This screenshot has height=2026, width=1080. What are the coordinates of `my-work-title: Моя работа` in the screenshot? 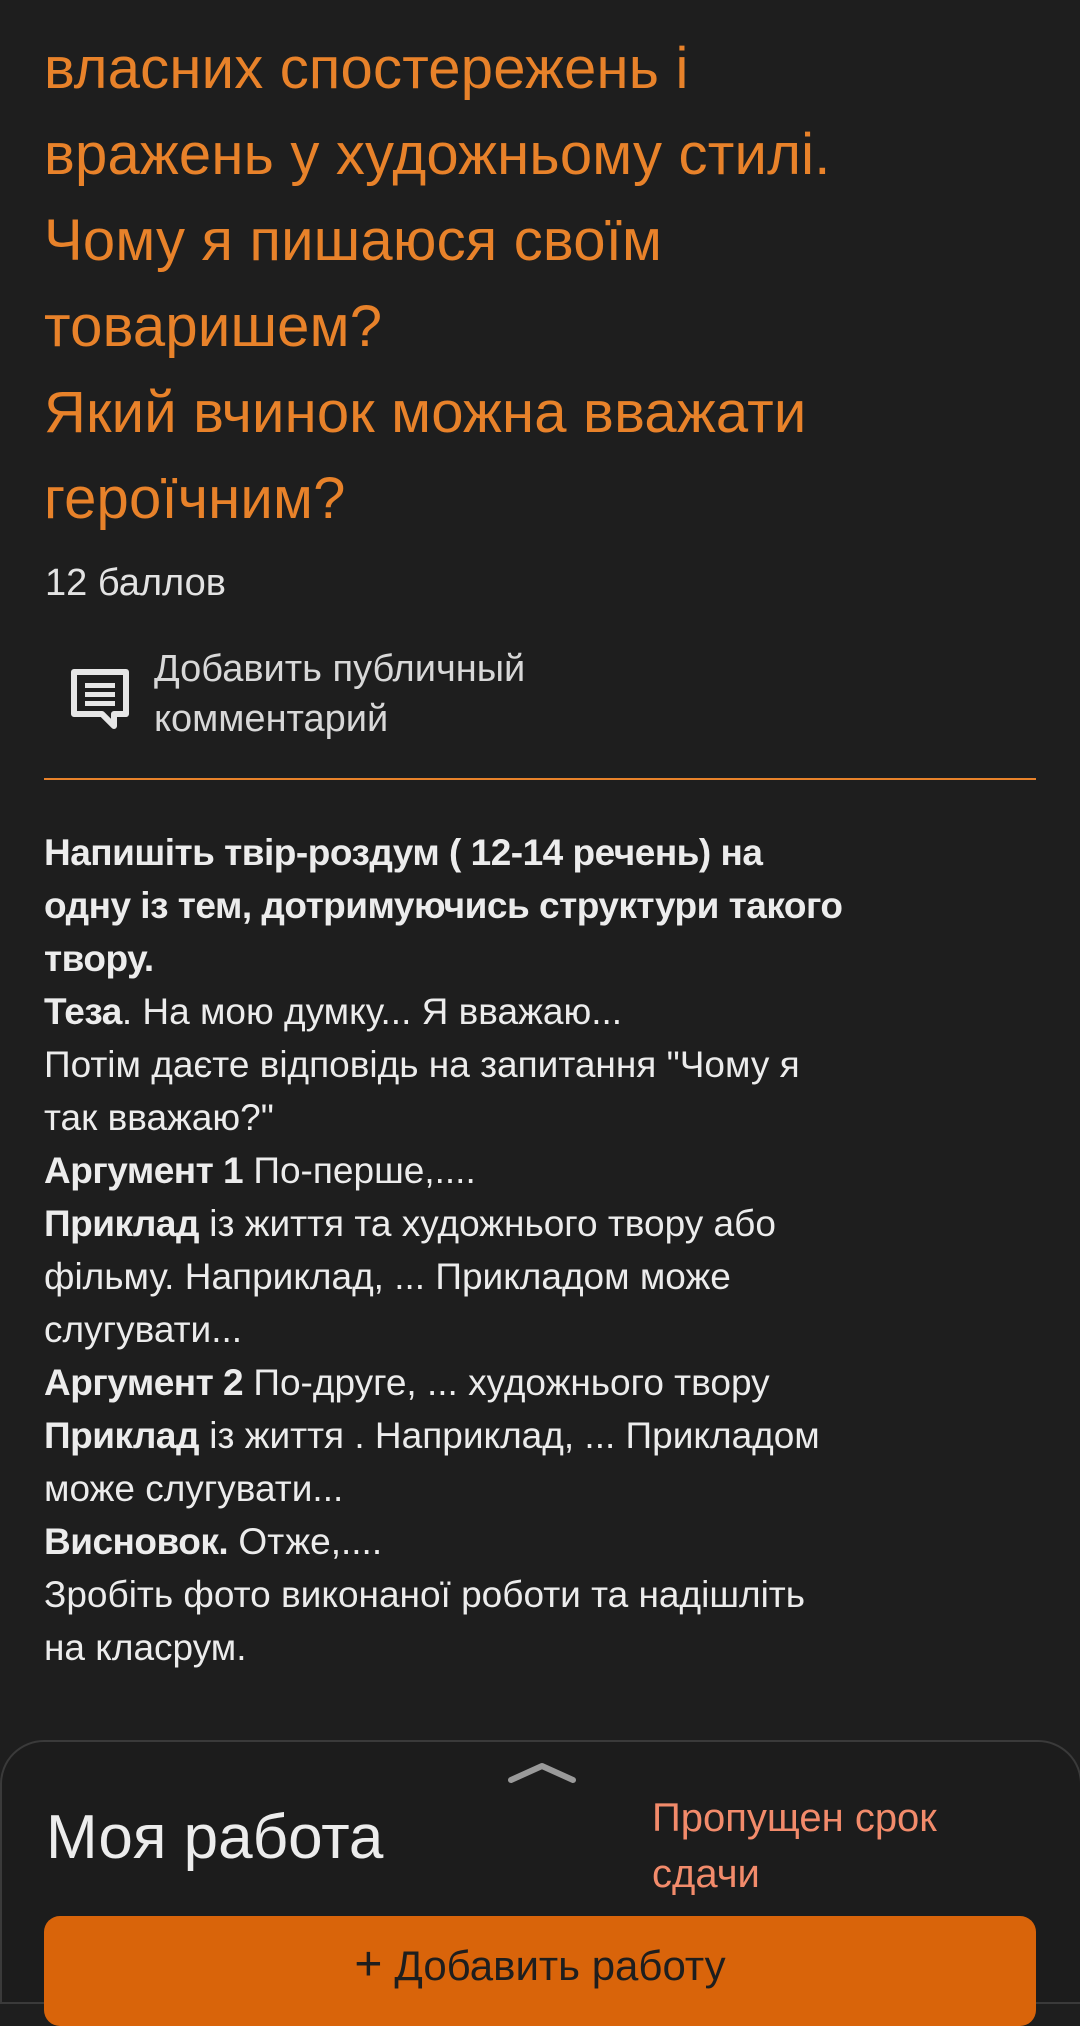 It's located at (215, 1837).